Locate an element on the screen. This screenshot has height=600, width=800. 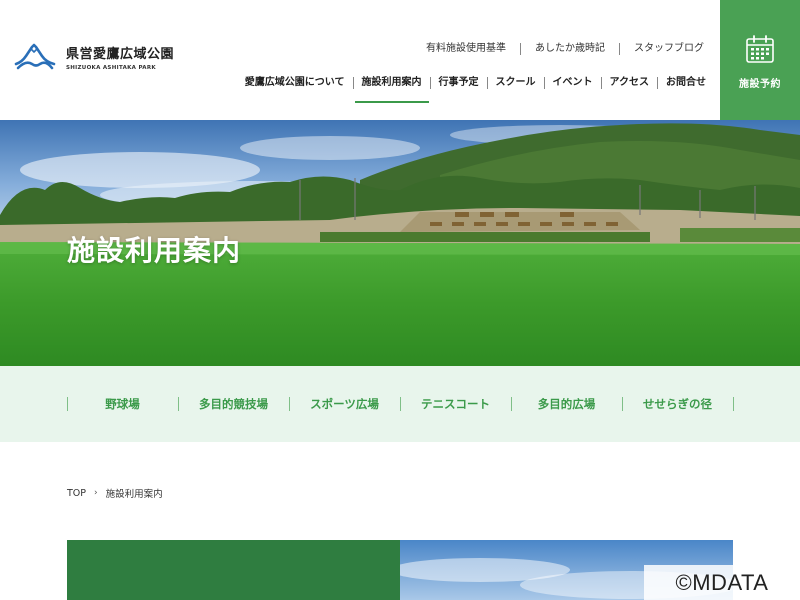
utility-link-staff-blog: スタッフブログ is located at coordinates (661, 49).